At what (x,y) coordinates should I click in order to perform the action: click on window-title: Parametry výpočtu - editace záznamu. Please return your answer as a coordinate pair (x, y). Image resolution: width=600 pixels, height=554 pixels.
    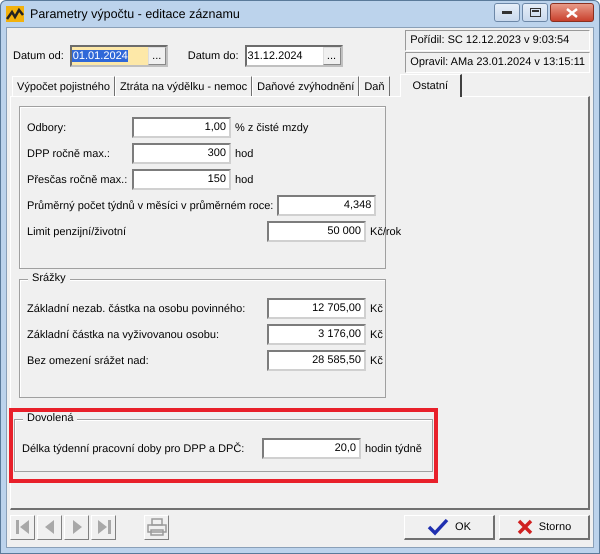
    Looking at the image, I should click on (135, 14).